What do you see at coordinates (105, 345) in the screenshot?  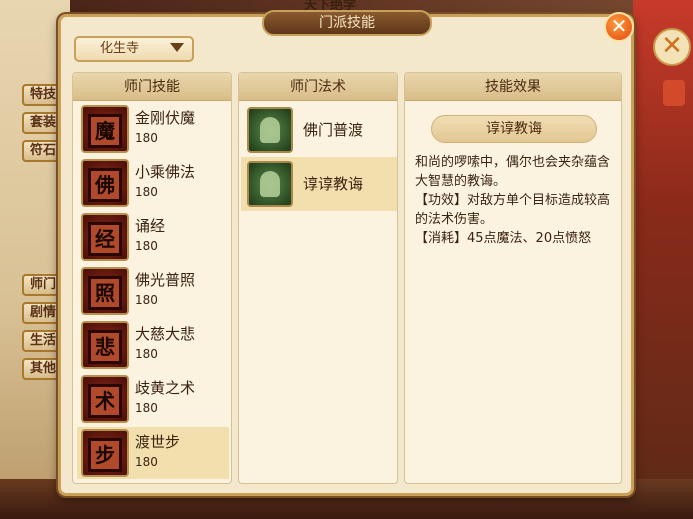 I see `skill-icon: 悲` at bounding box center [105, 345].